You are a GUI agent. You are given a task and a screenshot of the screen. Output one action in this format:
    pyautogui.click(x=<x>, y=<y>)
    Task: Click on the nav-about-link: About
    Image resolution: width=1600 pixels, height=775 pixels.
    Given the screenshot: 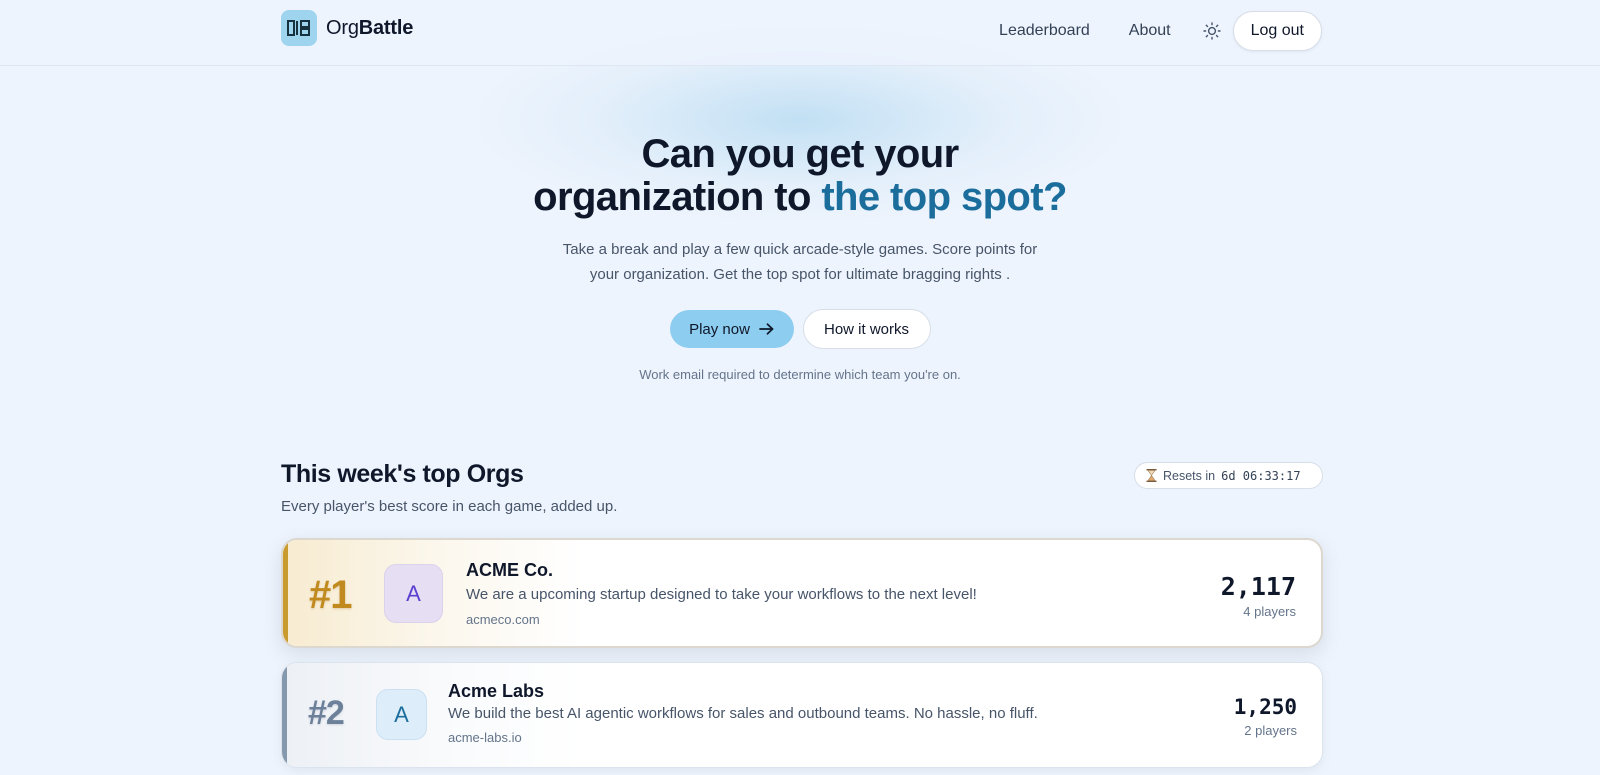 What is the action you would take?
    pyautogui.click(x=1150, y=31)
    